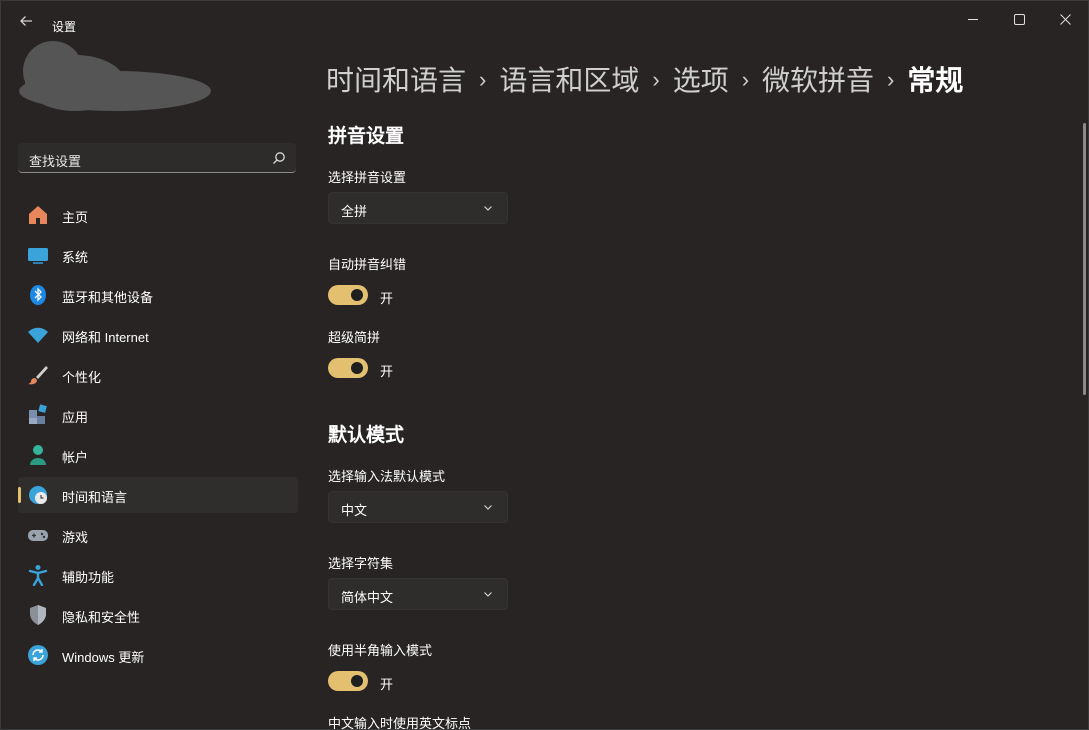 The width and height of the screenshot is (1089, 730). What do you see at coordinates (387, 476) in the screenshot?
I see `default-mode-label: 选择输入法默认模式` at bounding box center [387, 476].